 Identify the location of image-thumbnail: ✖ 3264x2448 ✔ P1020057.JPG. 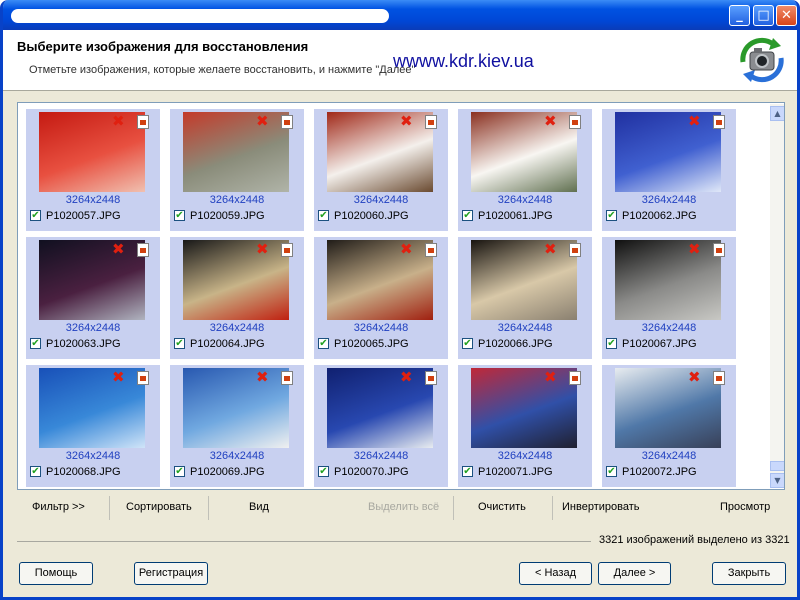
(93, 170).